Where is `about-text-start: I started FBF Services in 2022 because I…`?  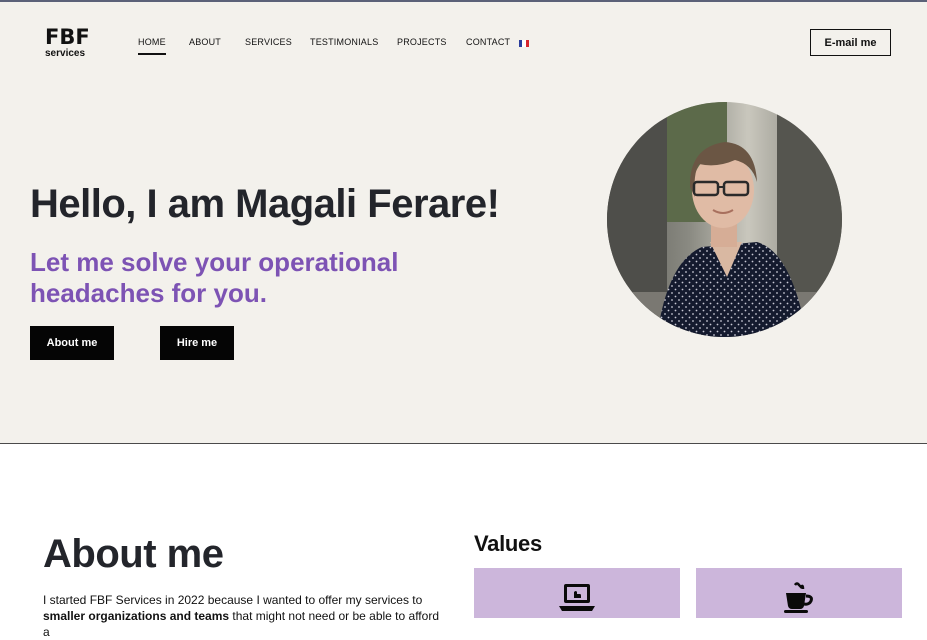
about-text-start: I started FBF Services in 2022 because I… is located at coordinates (233, 600).